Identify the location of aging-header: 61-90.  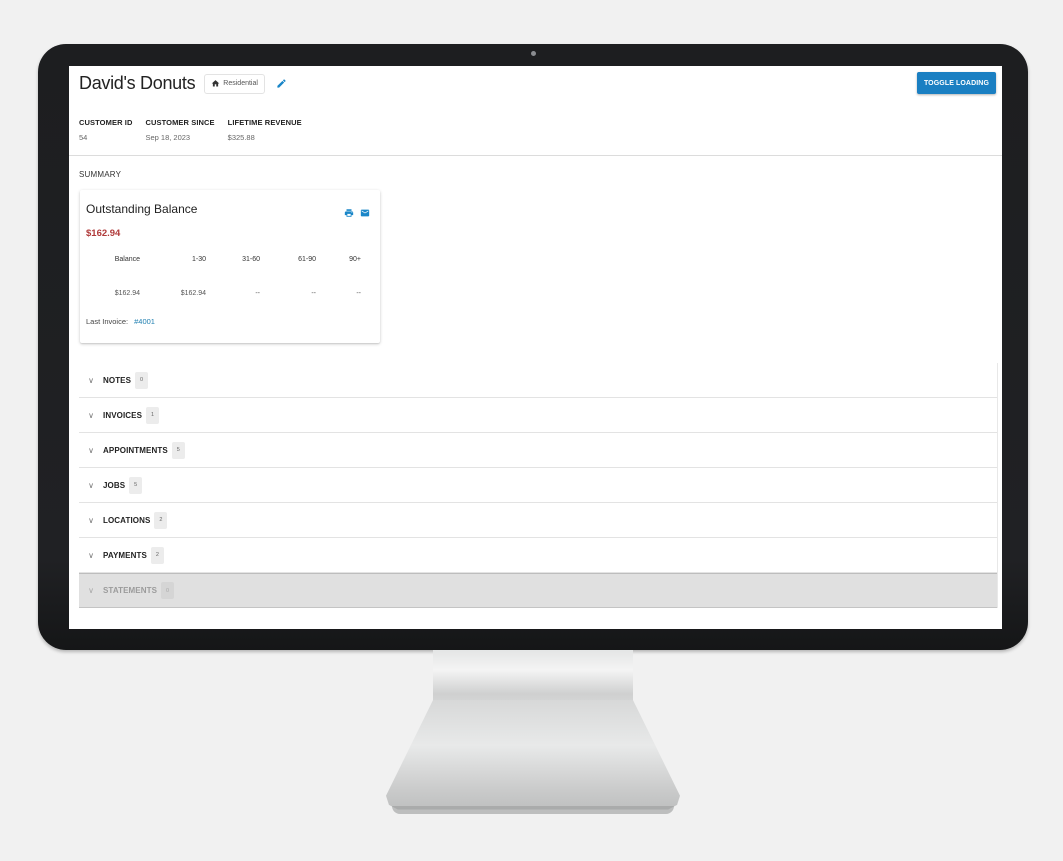
(307, 259).